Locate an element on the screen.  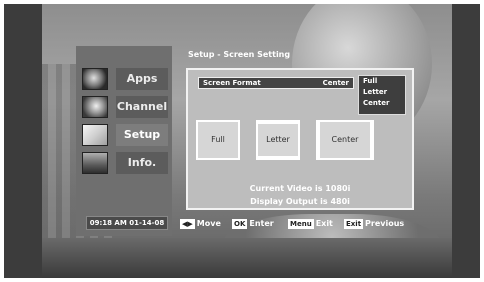
preview-full: Full is located at coordinates (218, 140).